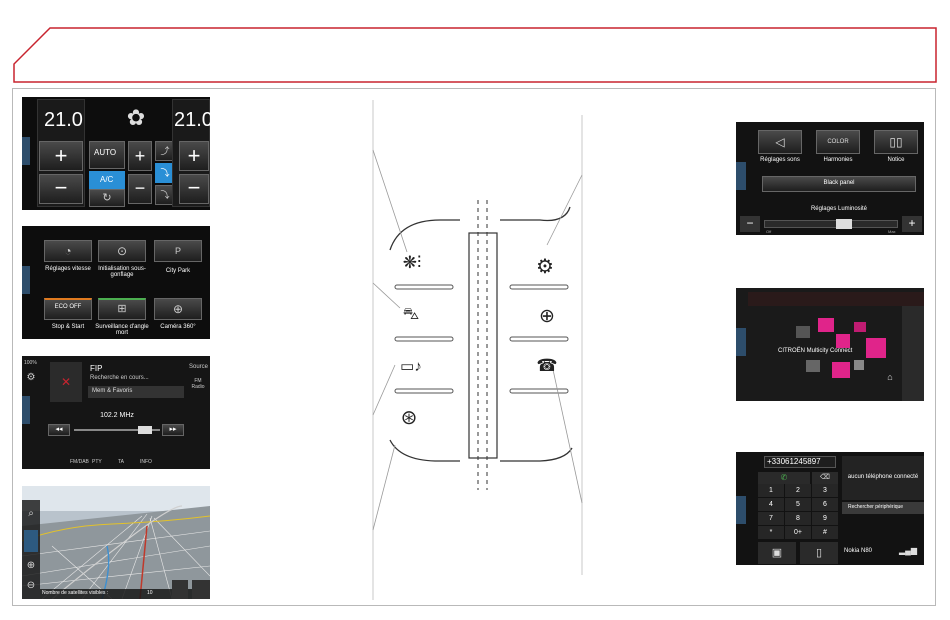  I want to click on right-temp-minus-button: −, so click(194, 189).